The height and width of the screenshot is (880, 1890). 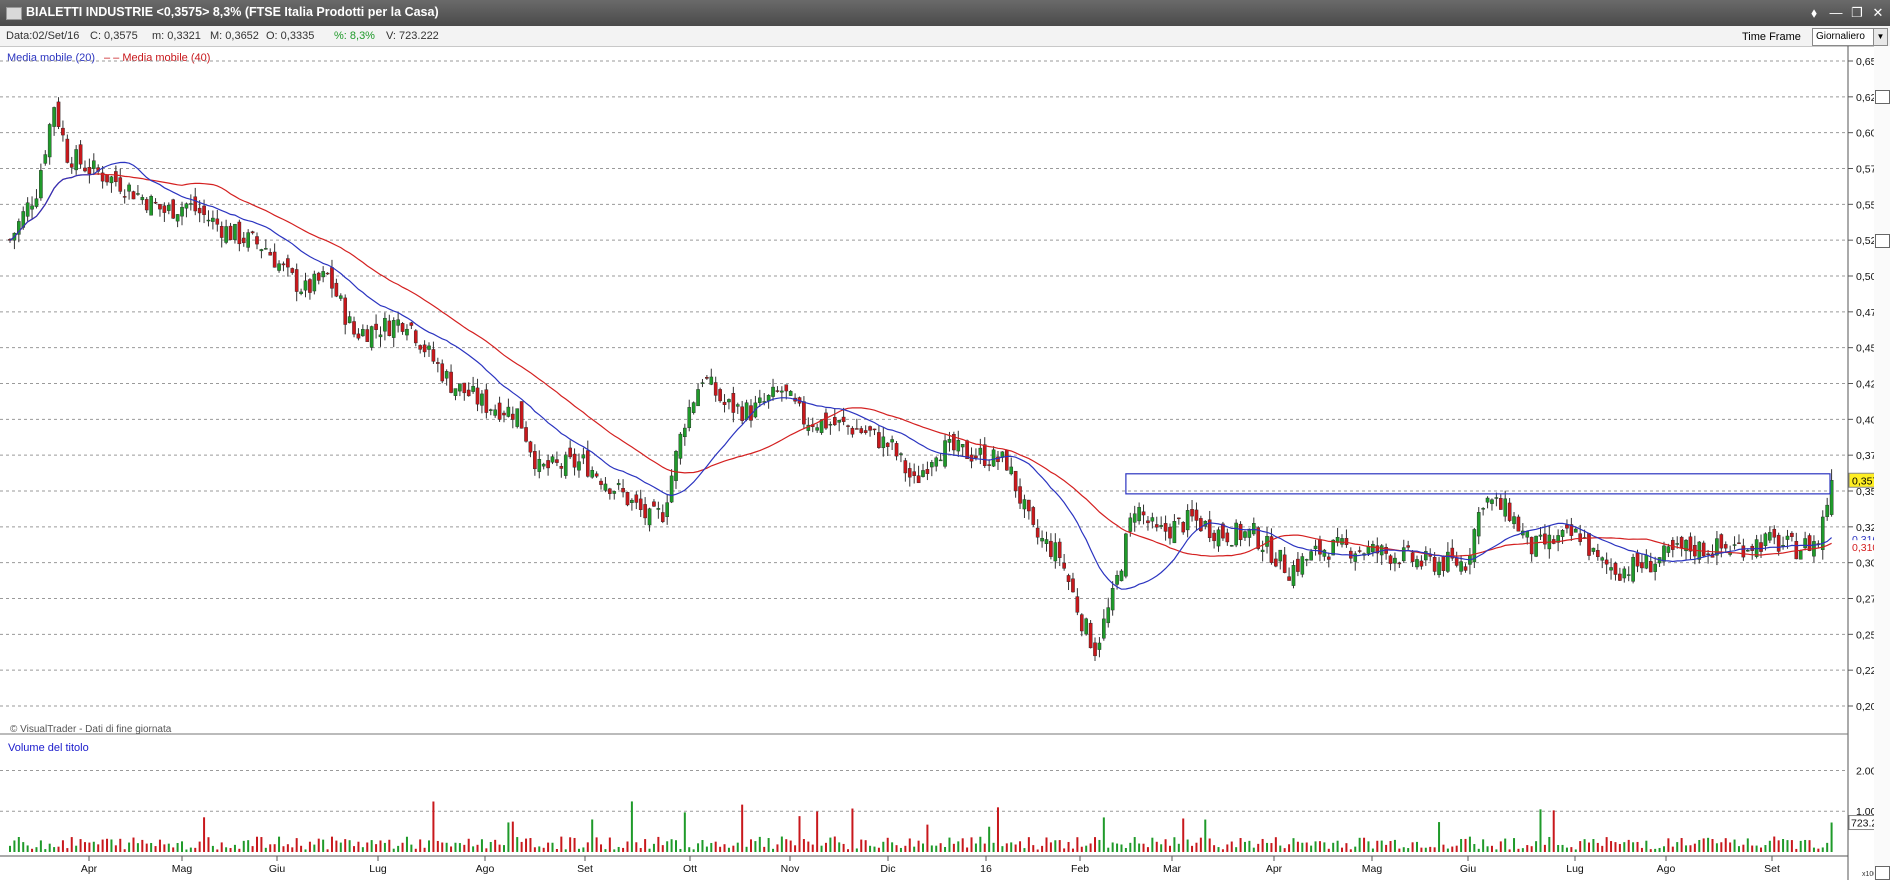 I want to click on time-tick-label: Set, so click(x=1772, y=869).